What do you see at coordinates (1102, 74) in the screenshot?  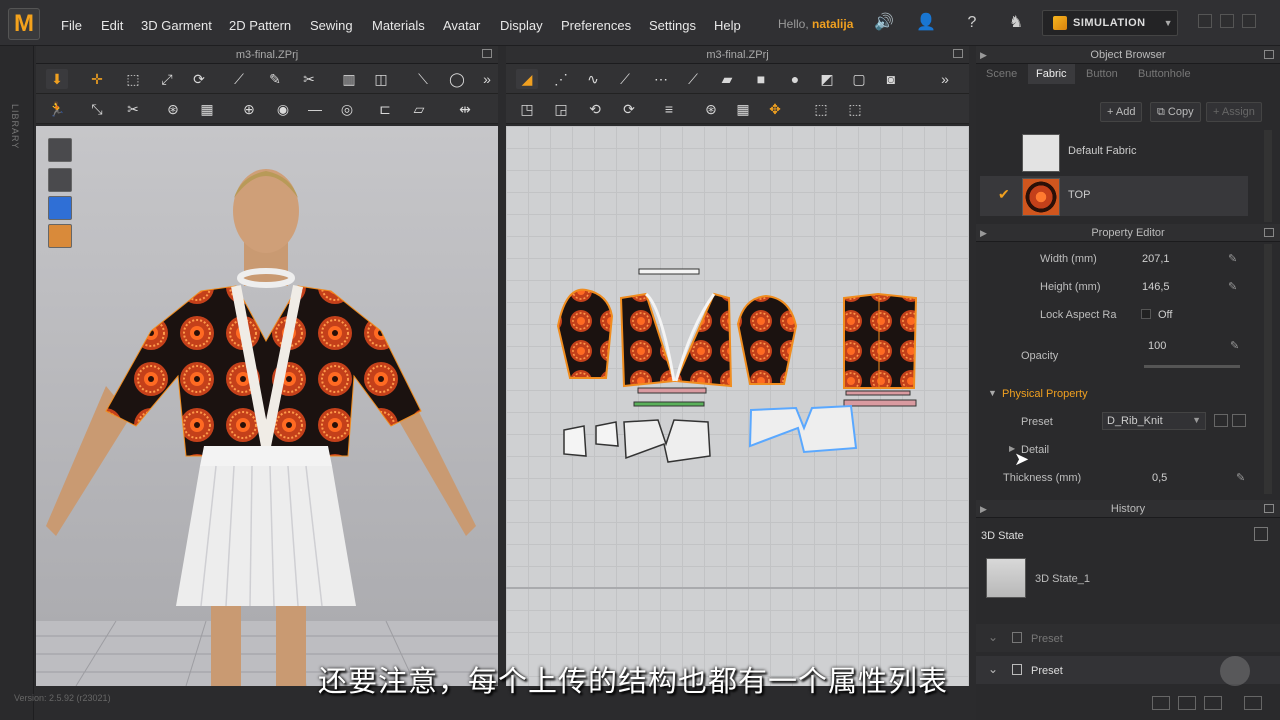 I see `tab-button: Button` at bounding box center [1102, 74].